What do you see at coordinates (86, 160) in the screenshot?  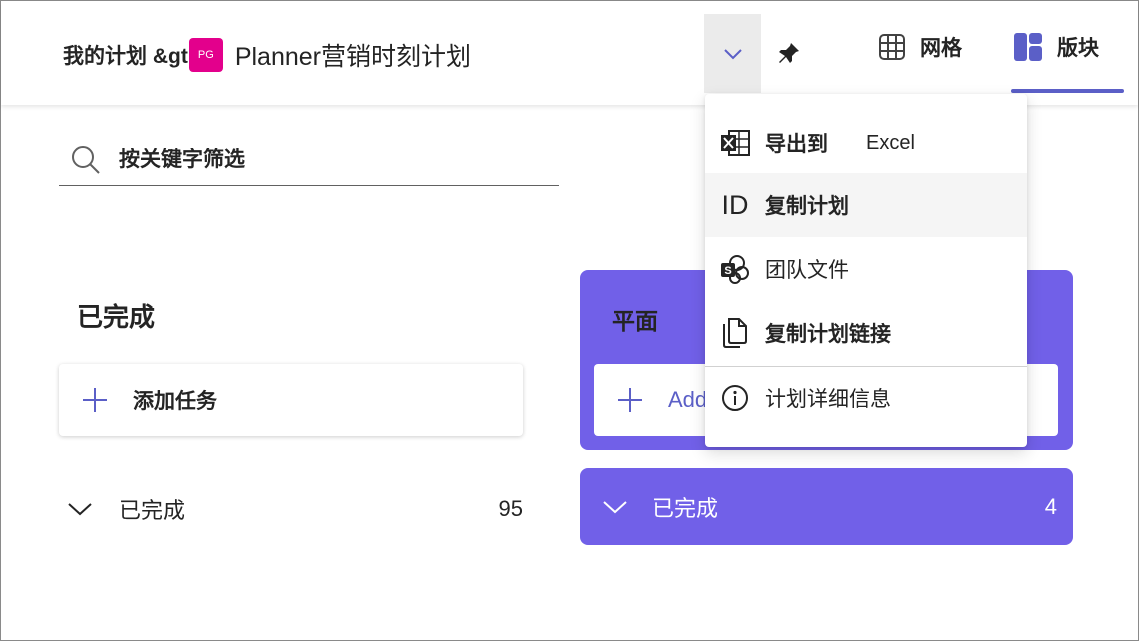 I see `search-icon` at bounding box center [86, 160].